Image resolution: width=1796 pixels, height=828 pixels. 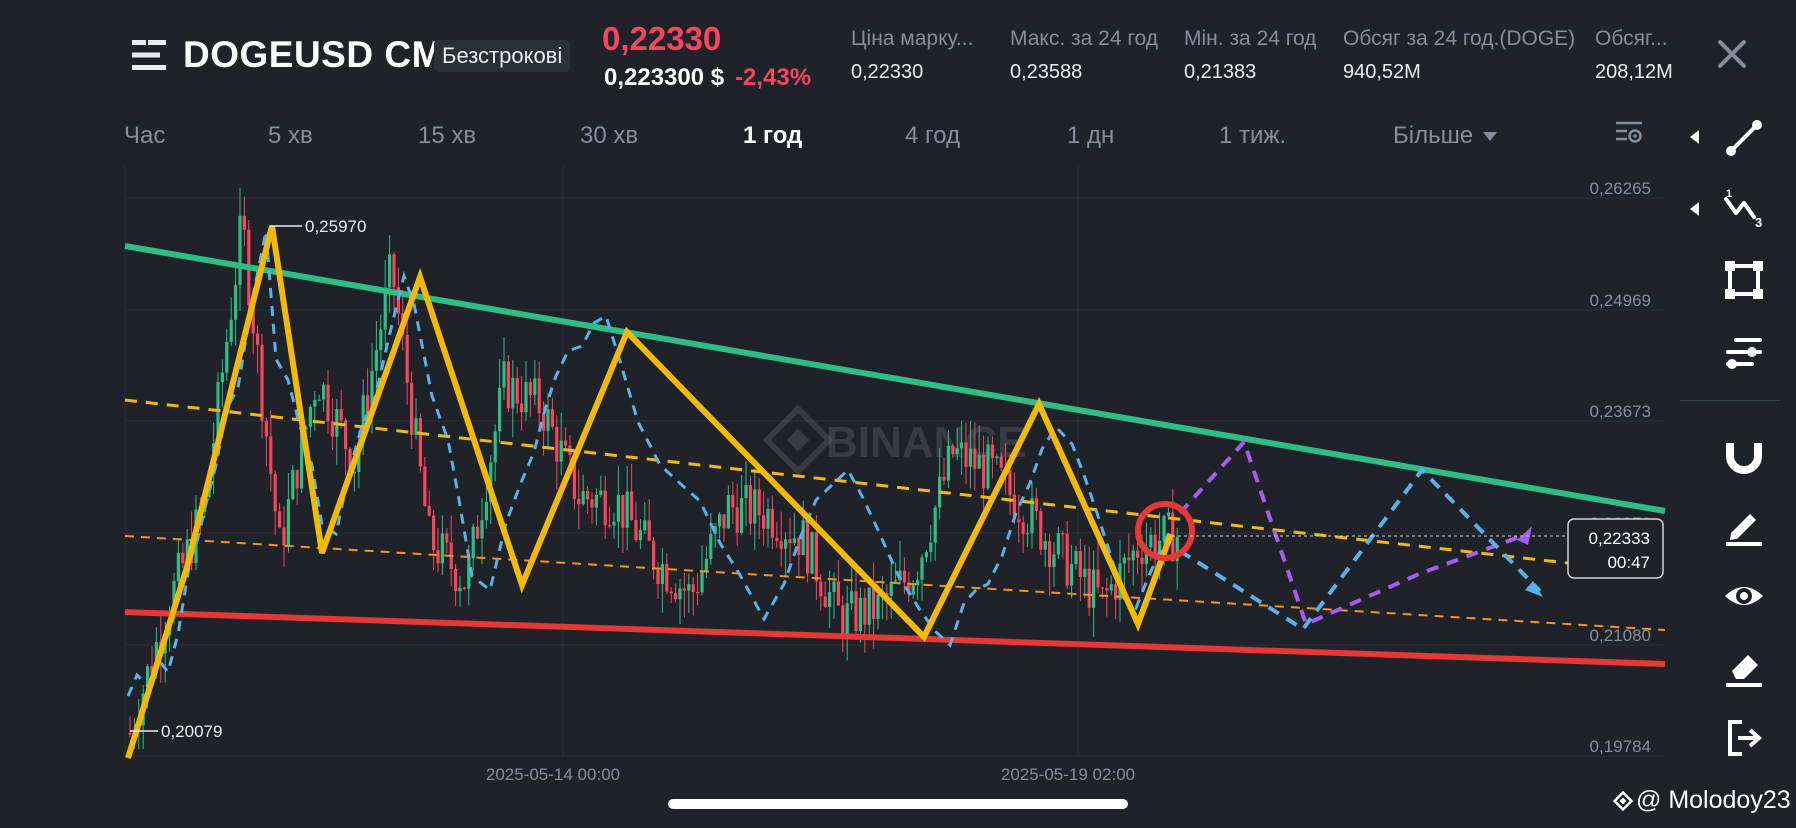 I want to click on x-tick-label: 2025-05-19 02:00, so click(x=1068, y=774).